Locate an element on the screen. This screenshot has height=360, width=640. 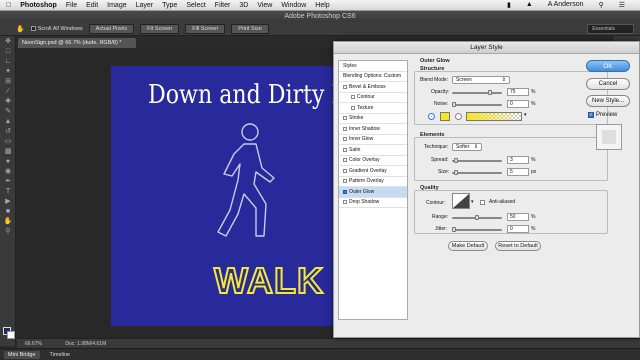
list-icon: ☰ is located at coordinates (622, 5).